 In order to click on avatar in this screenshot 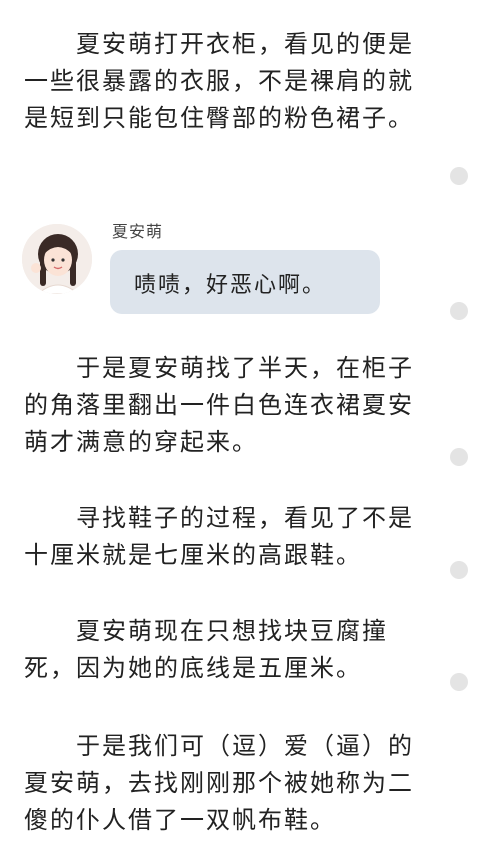, I will do `click(57, 259)`.